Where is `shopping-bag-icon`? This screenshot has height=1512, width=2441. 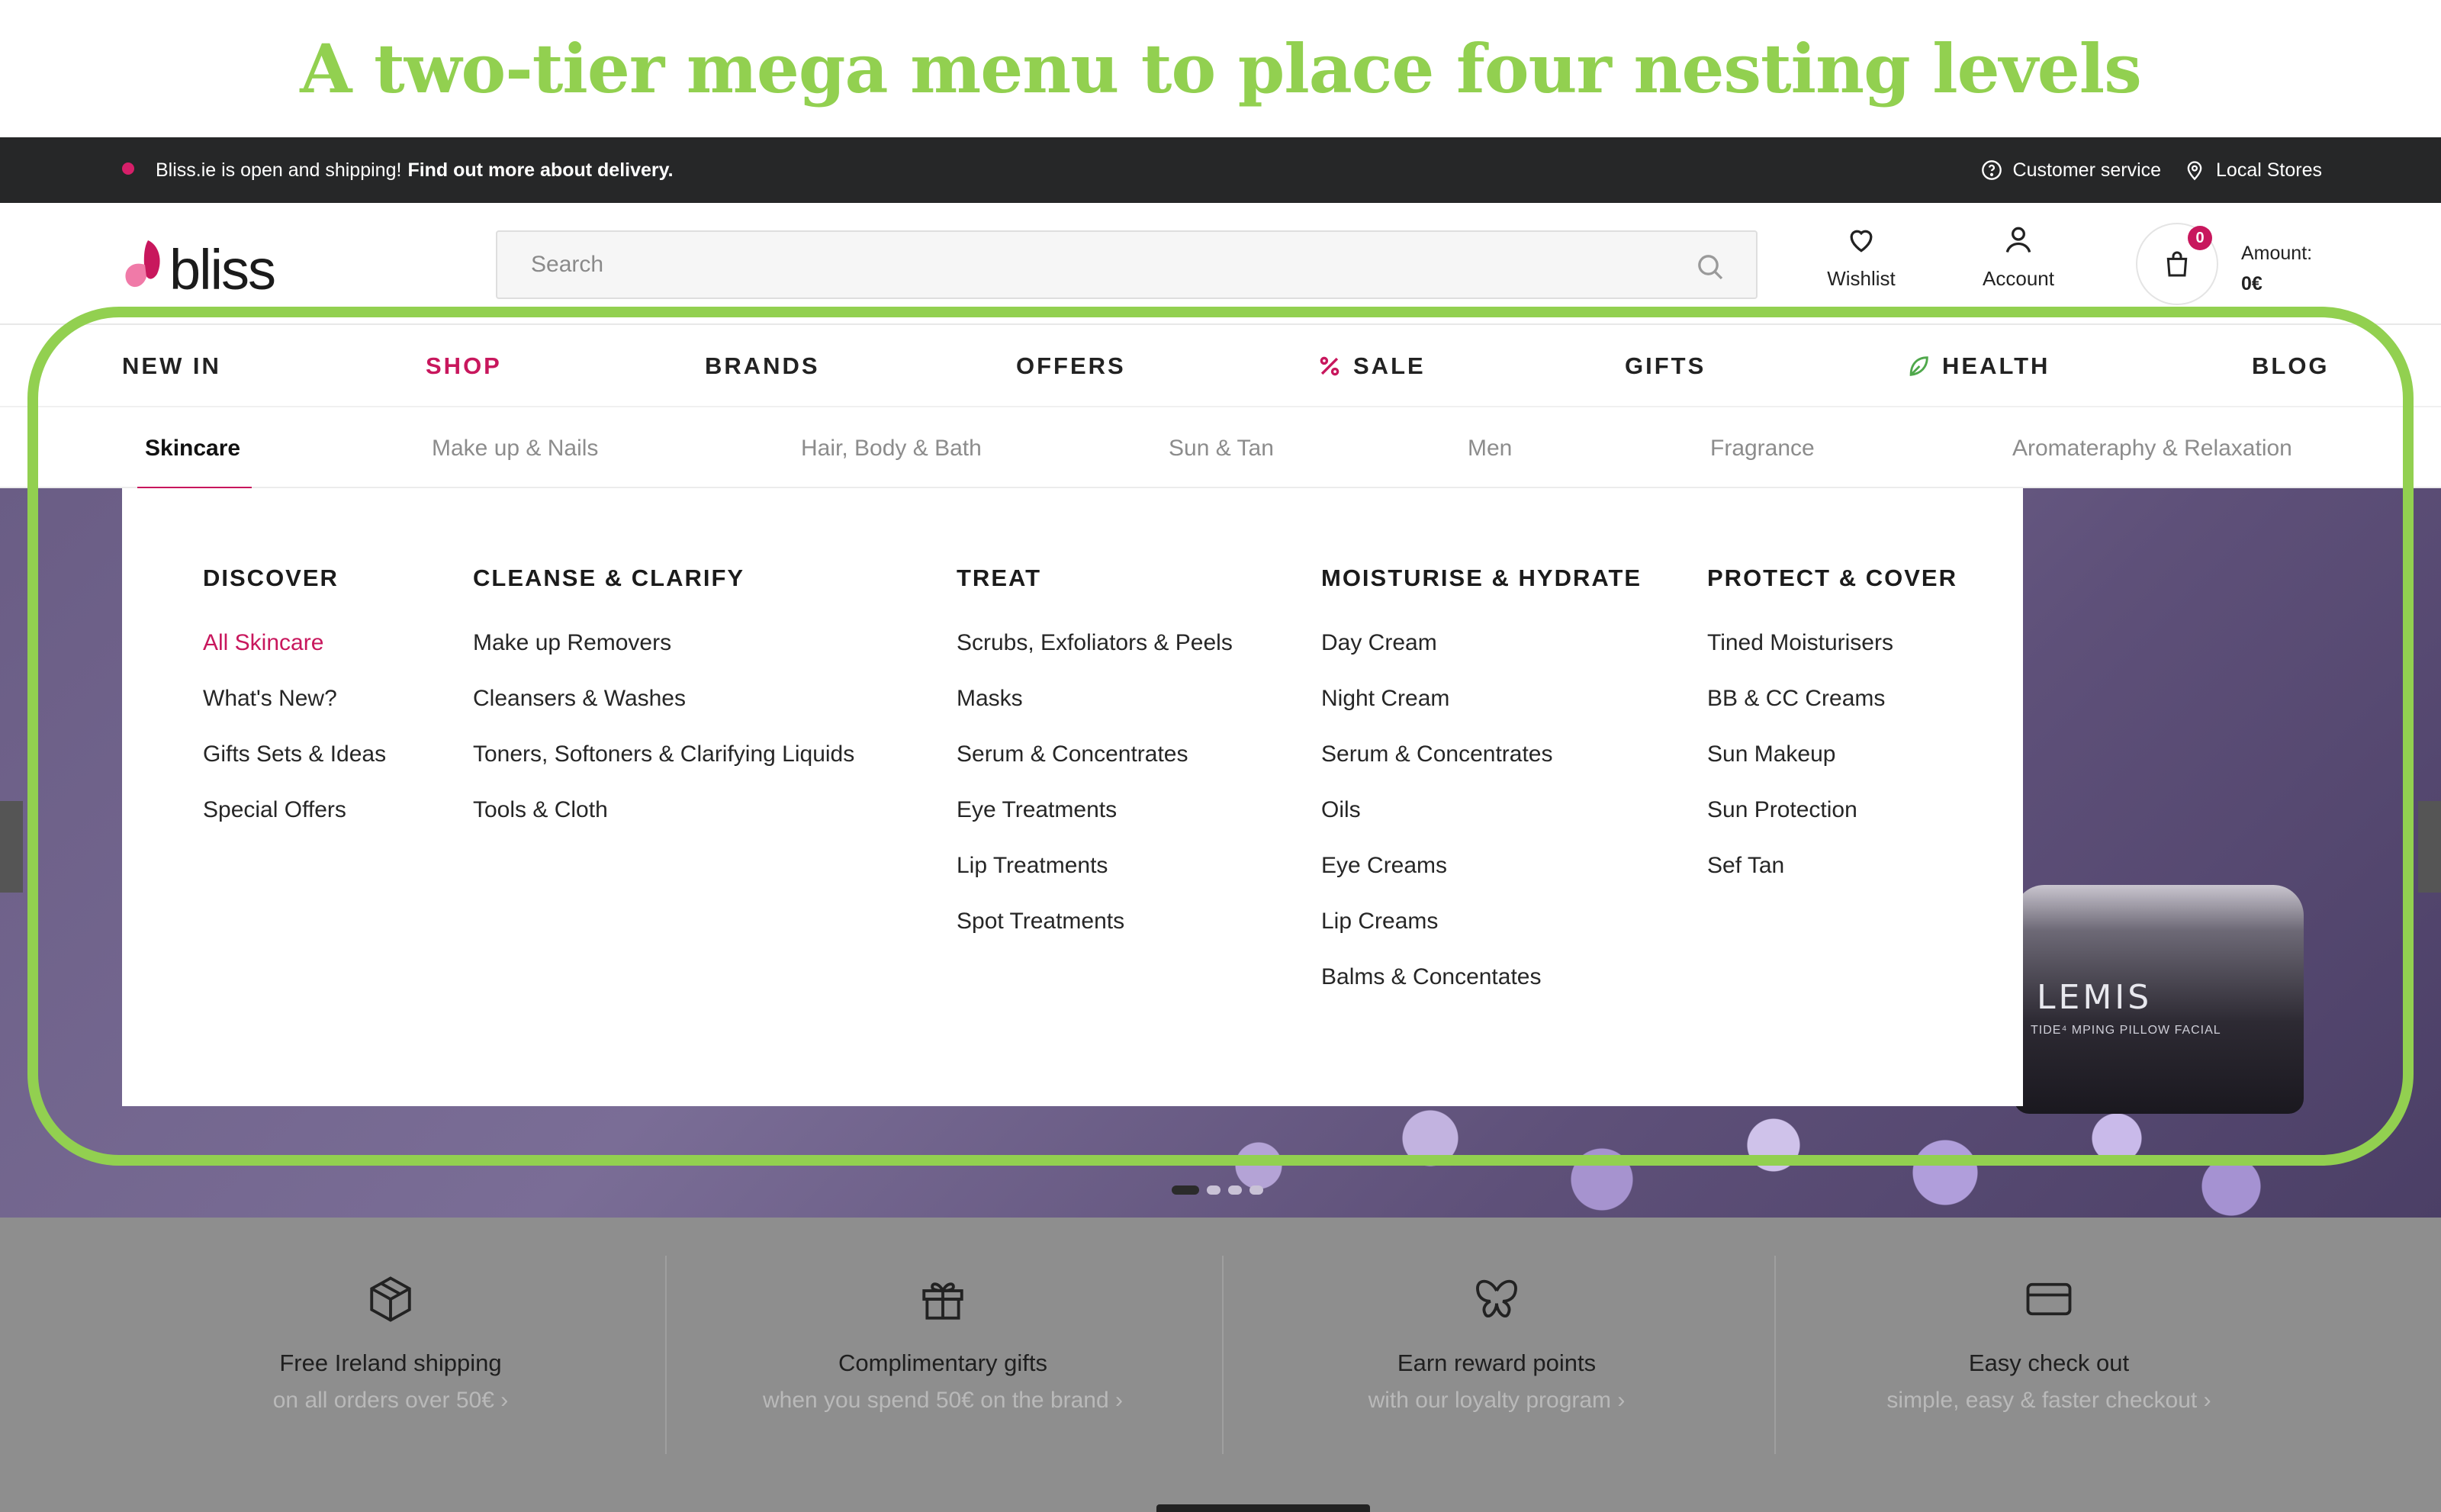
shopping-bag-icon is located at coordinates (2177, 264).